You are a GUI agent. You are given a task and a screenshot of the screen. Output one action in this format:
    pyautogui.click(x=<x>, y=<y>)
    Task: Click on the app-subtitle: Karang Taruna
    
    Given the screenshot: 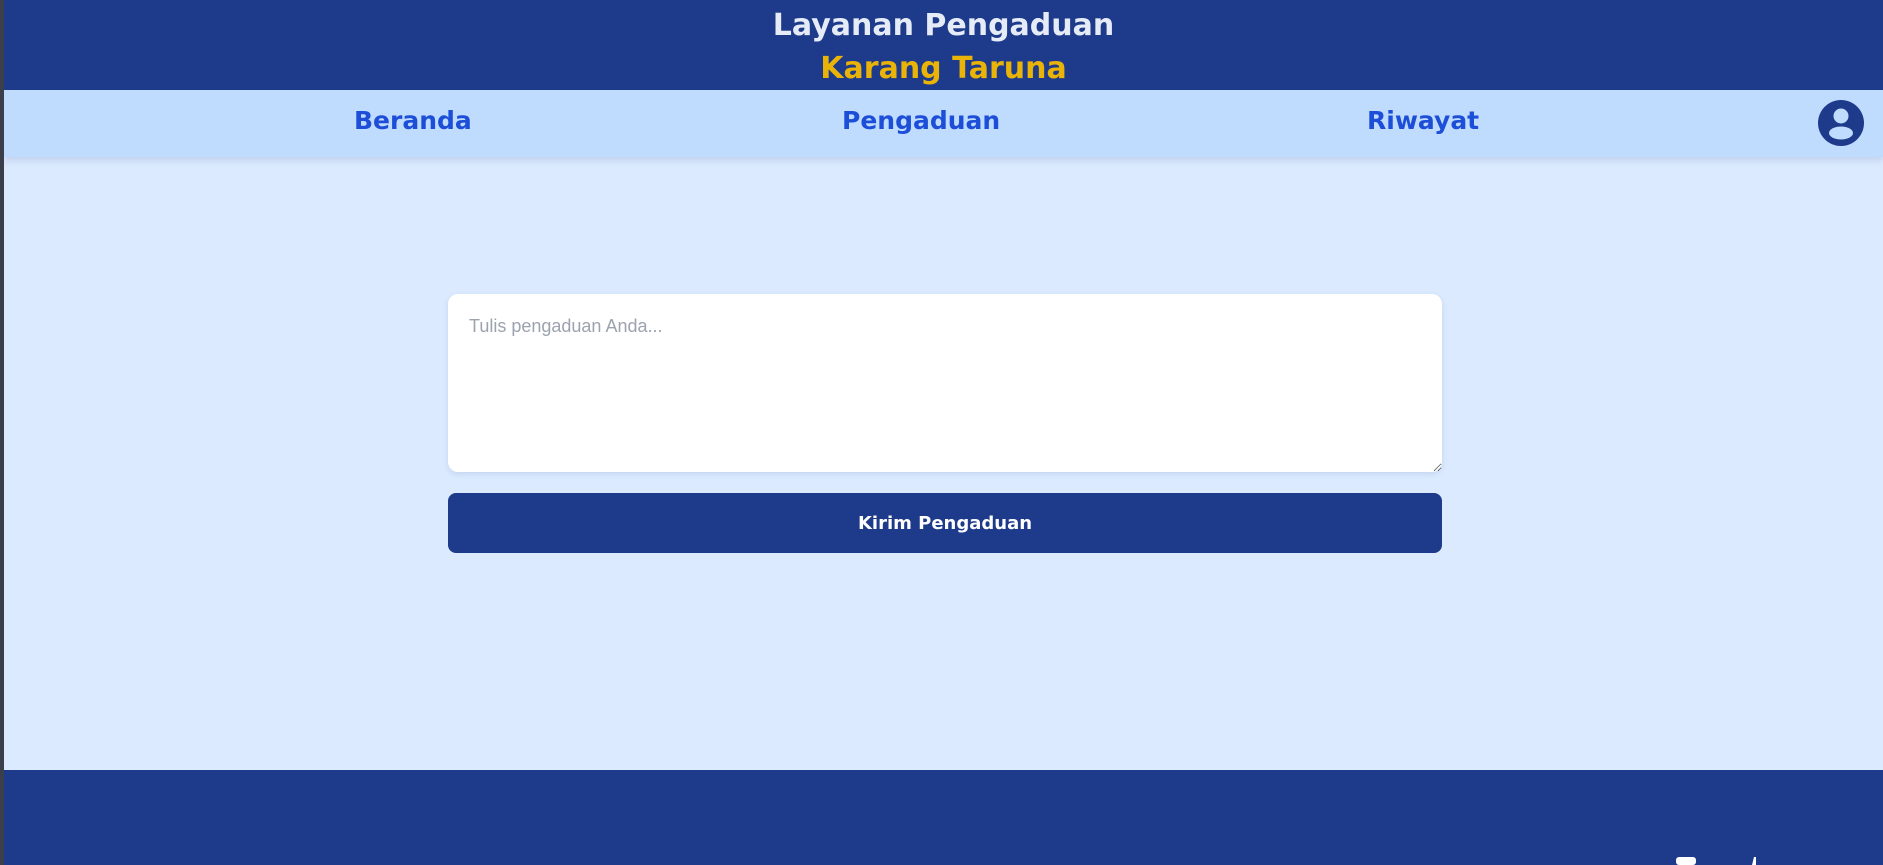 What is the action you would take?
    pyautogui.click(x=943, y=68)
    